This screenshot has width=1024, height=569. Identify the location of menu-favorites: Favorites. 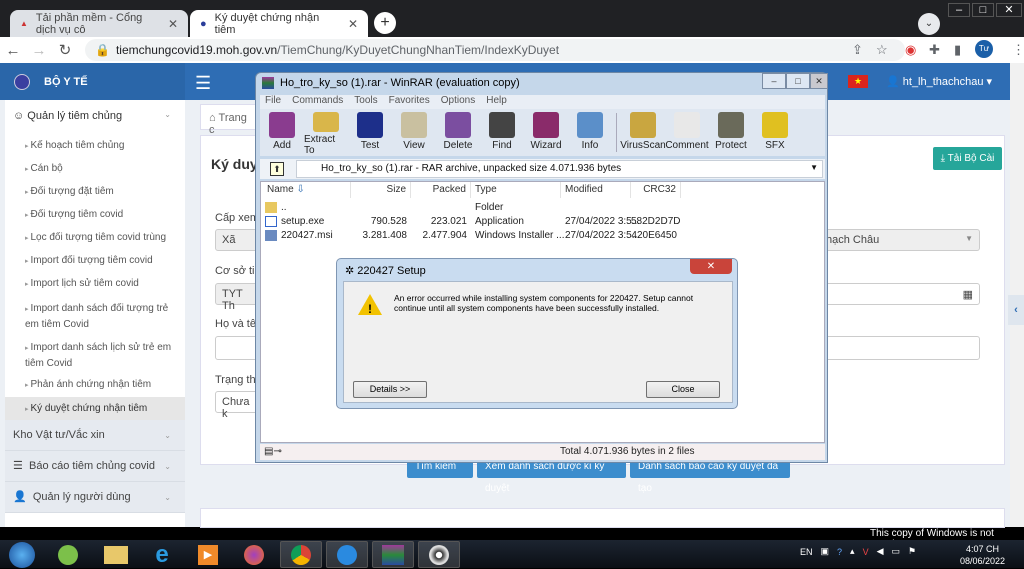
(409, 102).